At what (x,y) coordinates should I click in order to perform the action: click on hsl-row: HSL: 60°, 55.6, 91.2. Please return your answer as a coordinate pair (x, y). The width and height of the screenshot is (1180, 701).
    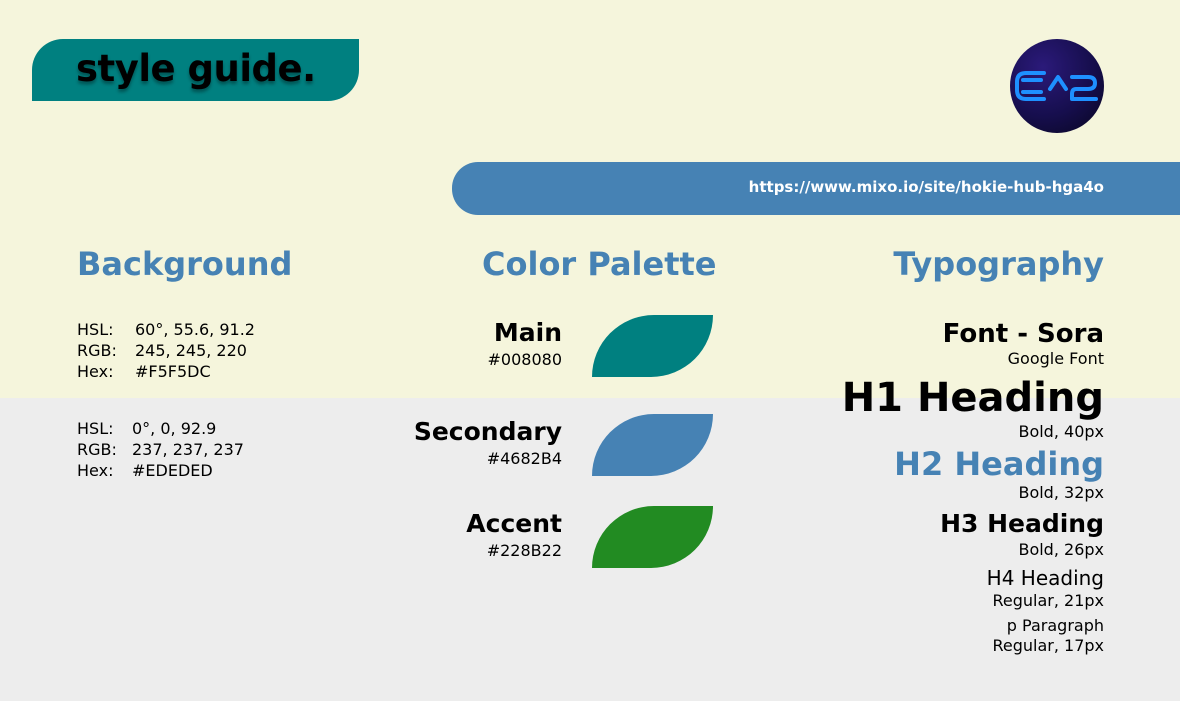
    Looking at the image, I should click on (166, 329).